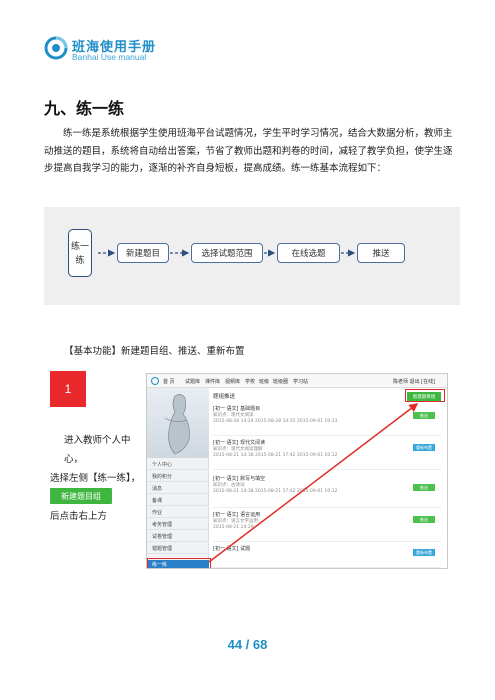 The height and width of the screenshot is (700, 495). I want to click on page-number: 44 / 68, so click(247, 644).